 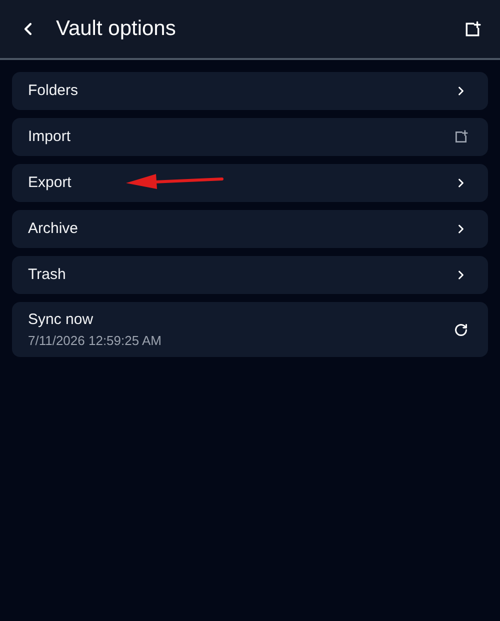 What do you see at coordinates (461, 137) in the screenshot?
I see `import-icon` at bounding box center [461, 137].